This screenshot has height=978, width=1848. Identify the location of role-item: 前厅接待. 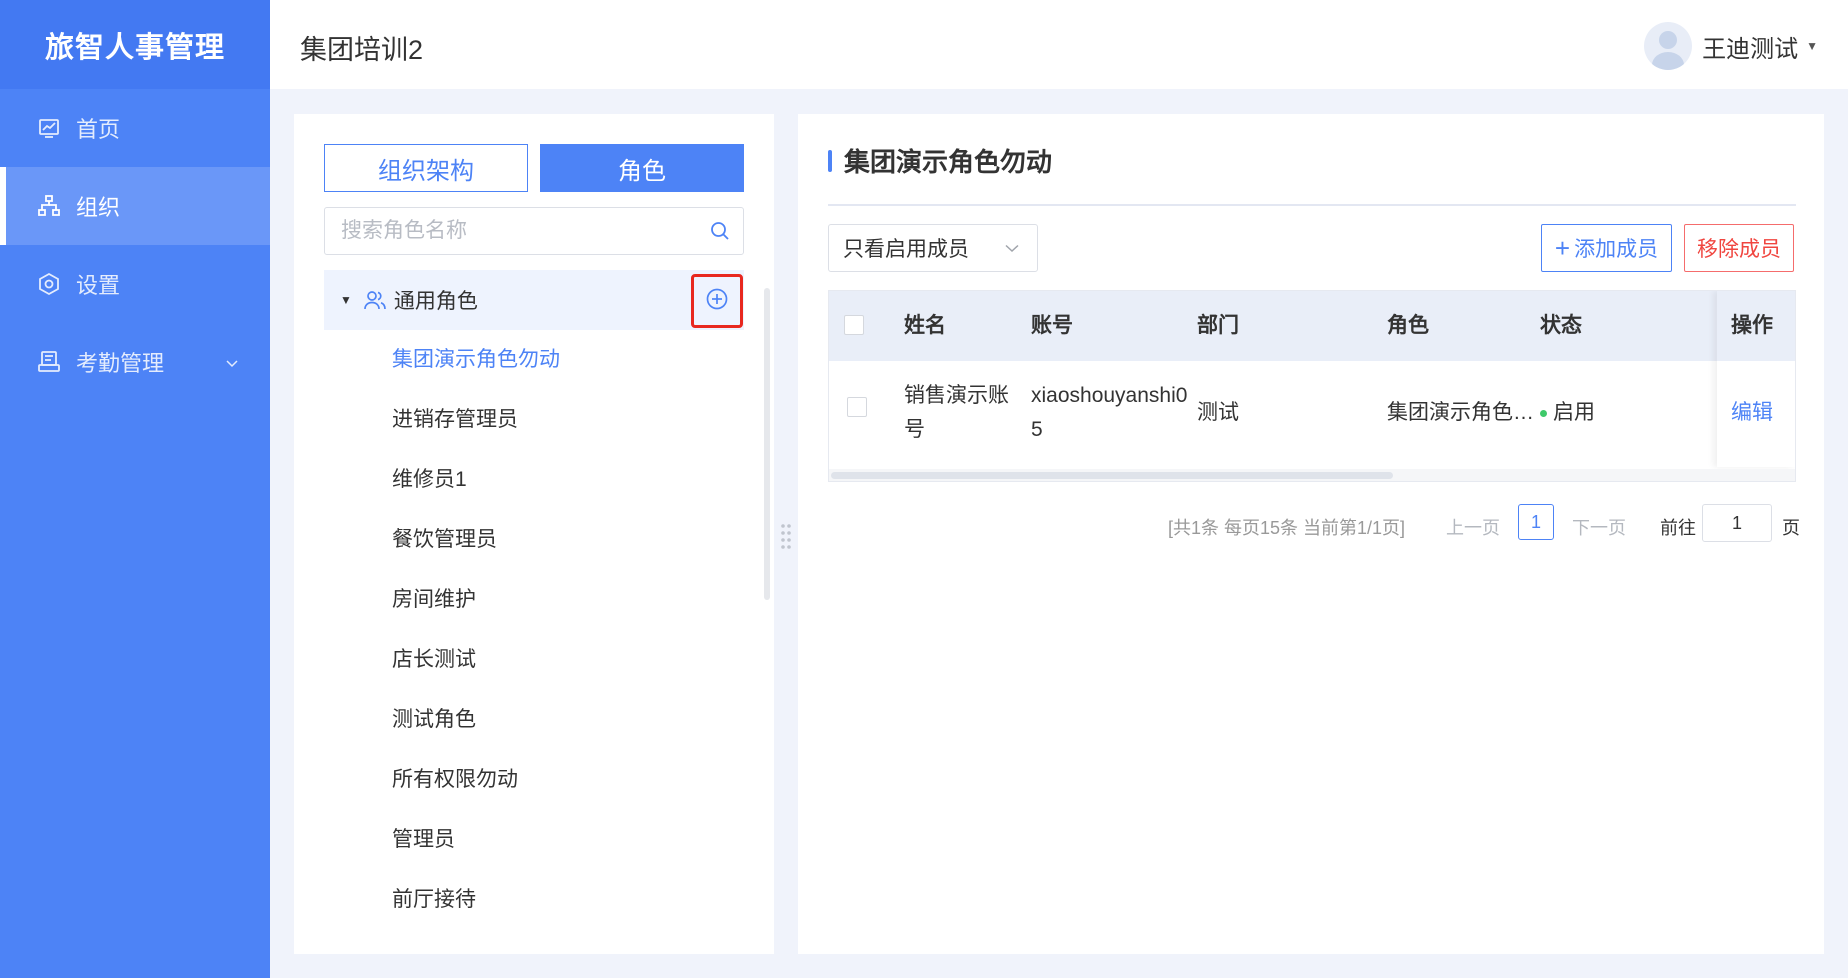
(476, 900).